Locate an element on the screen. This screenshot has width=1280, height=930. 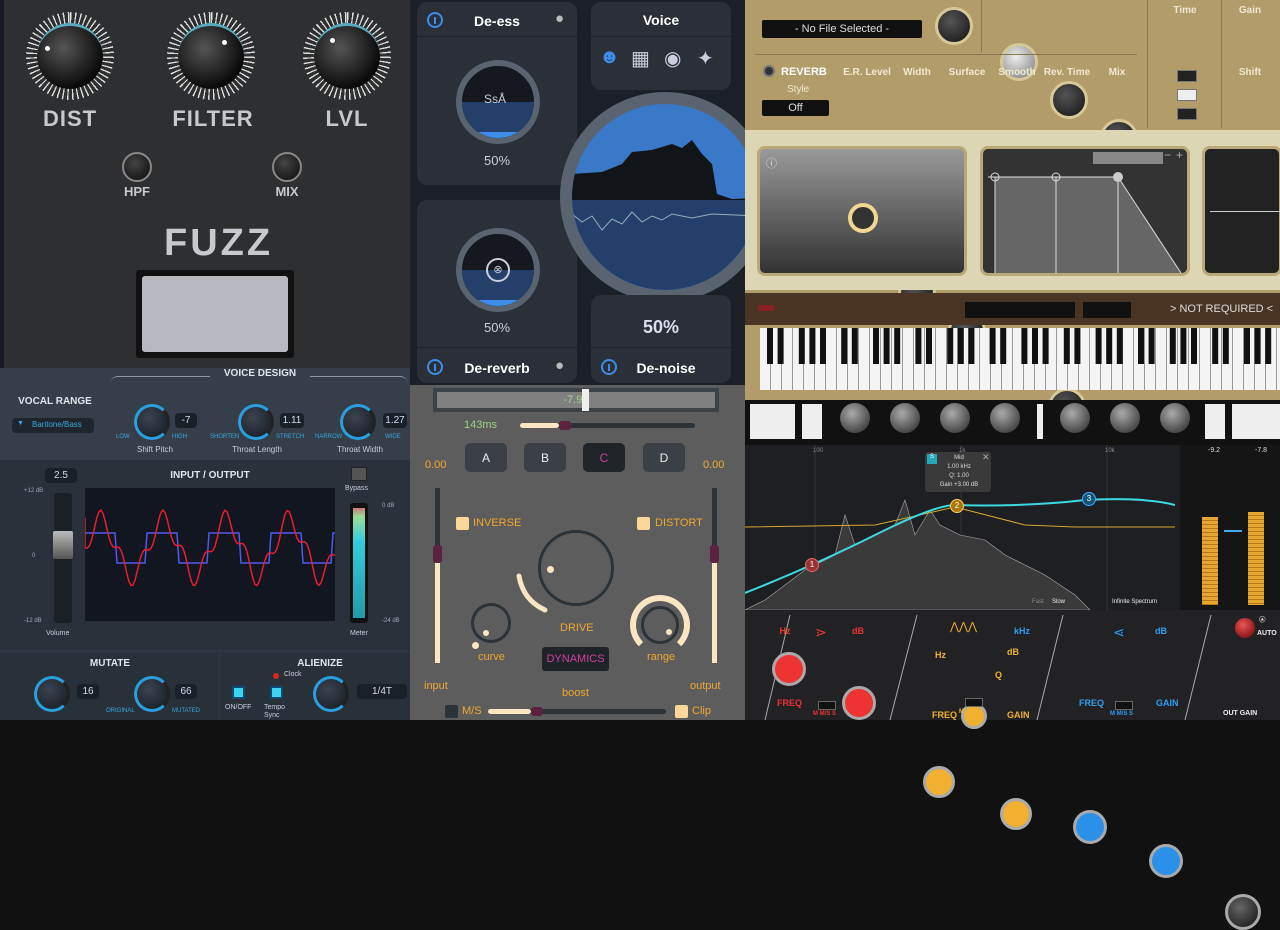
output-slider-handle is located at coordinates (714, 554).